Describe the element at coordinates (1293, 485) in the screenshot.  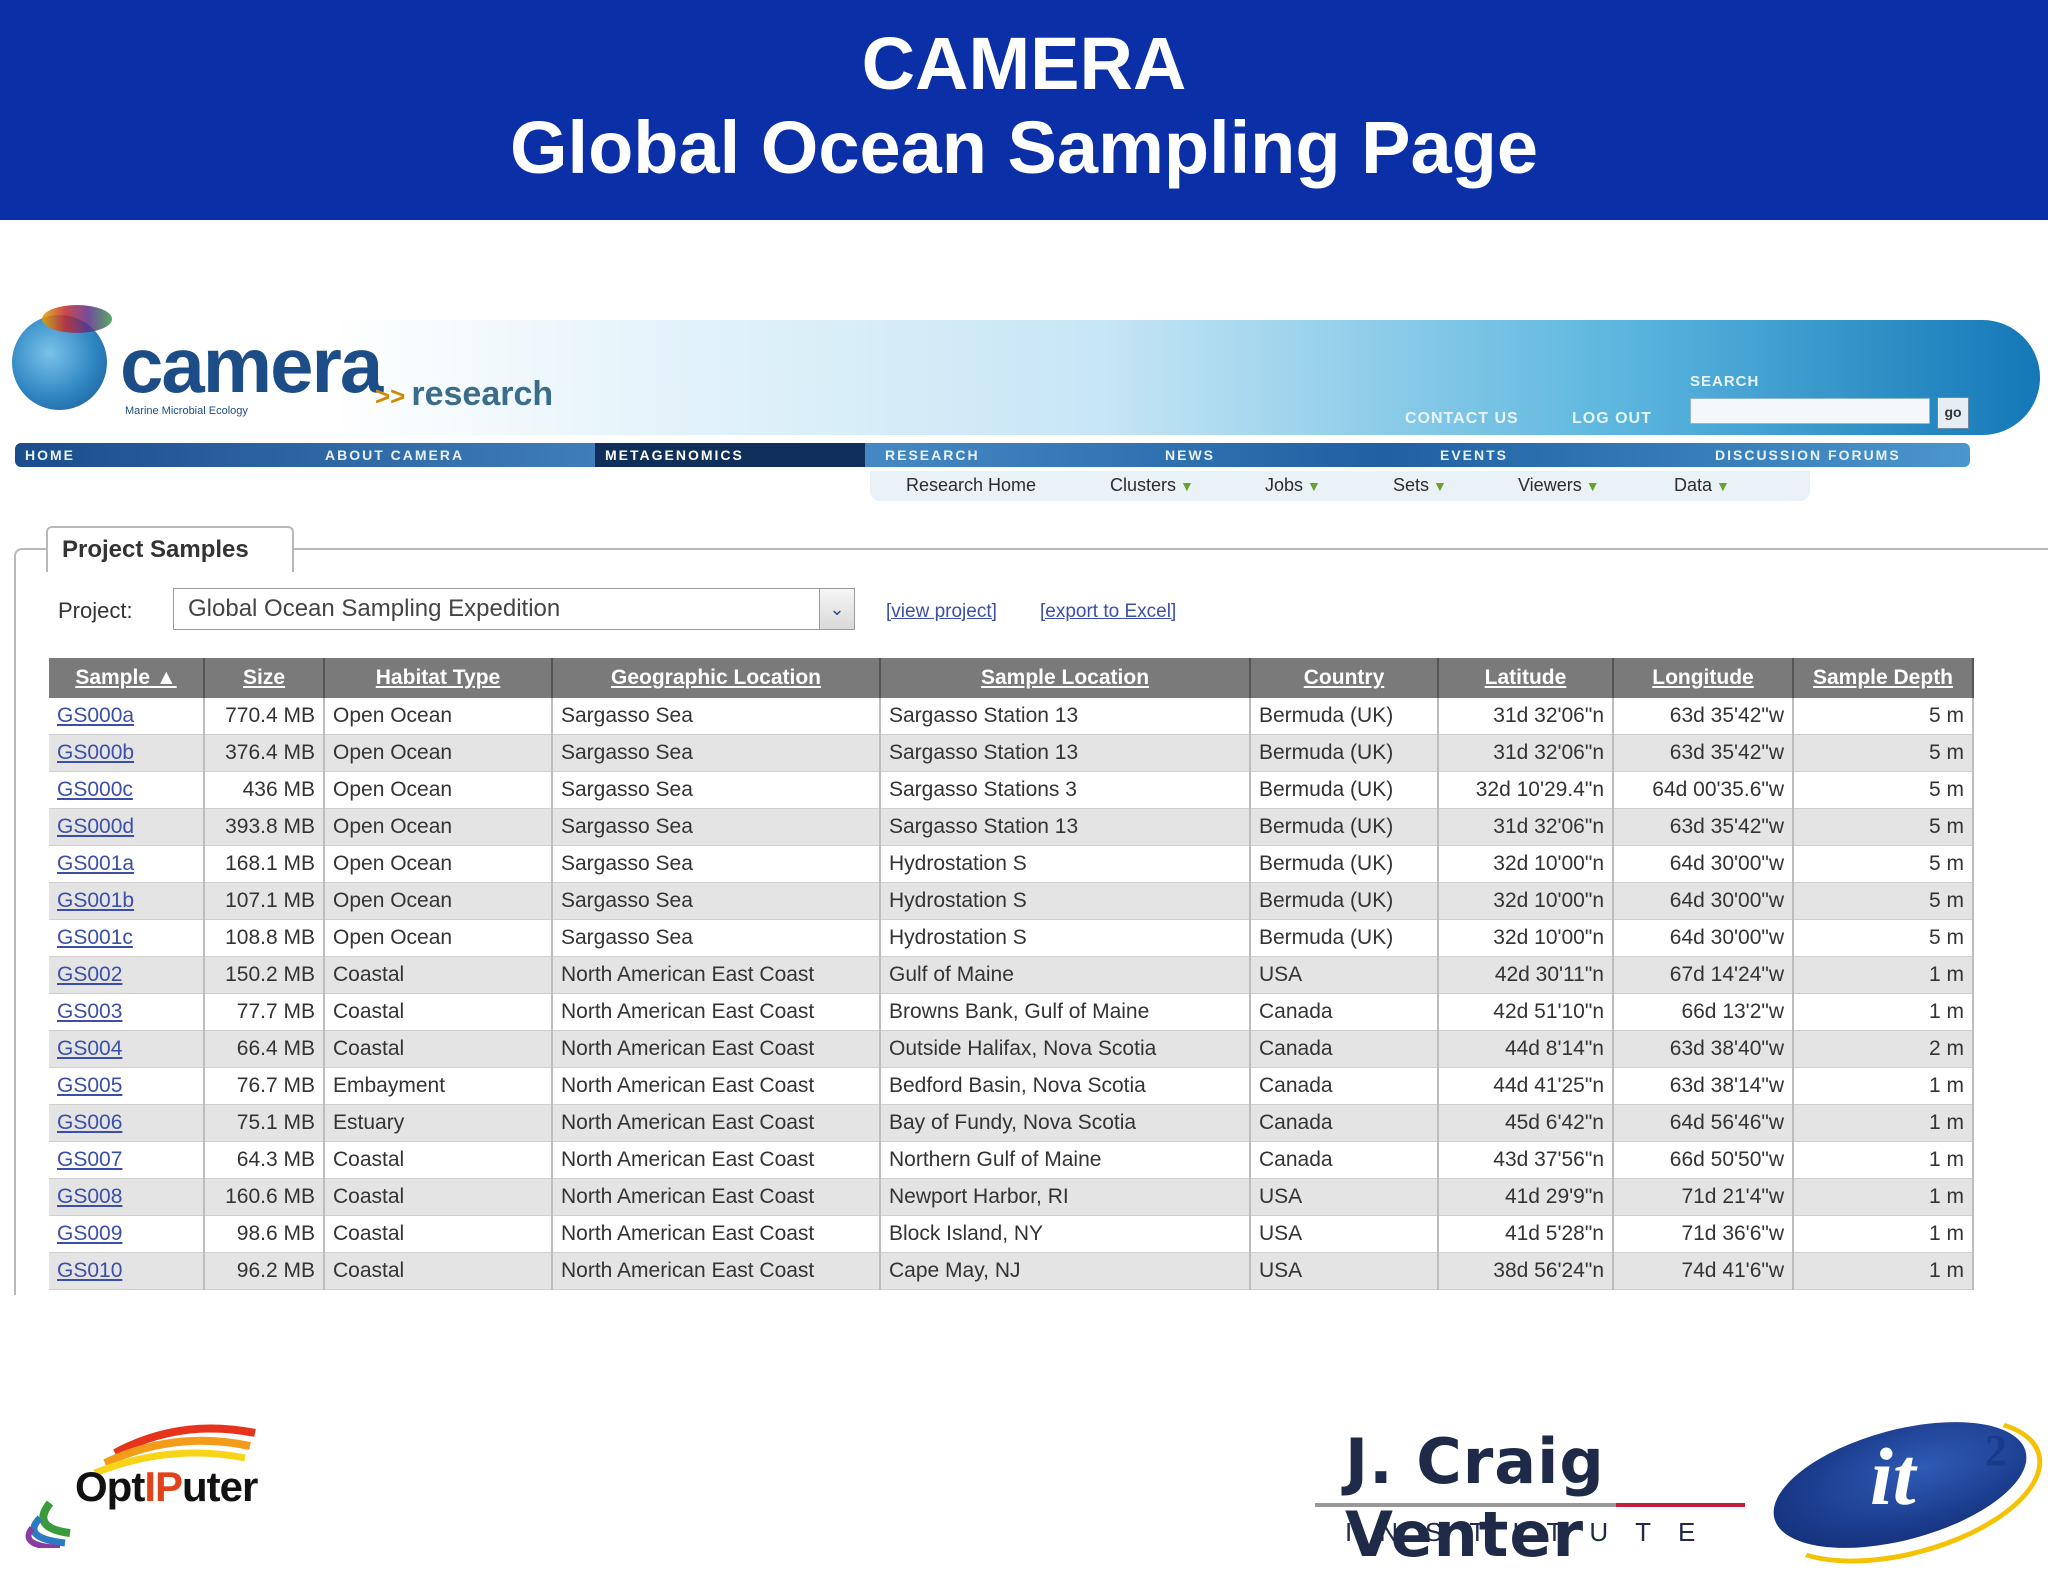
I see `subnav-jobs: Jobs ▼` at that location.